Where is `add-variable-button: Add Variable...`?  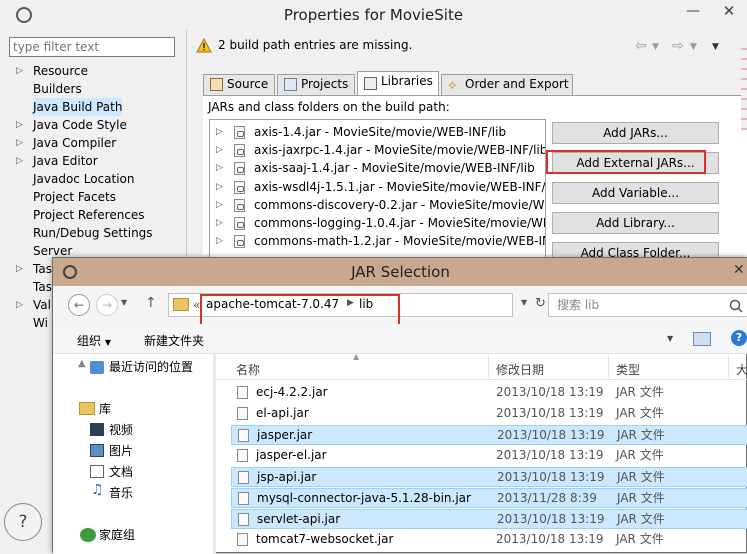
add-variable-button: Add Variable... is located at coordinates (635, 193).